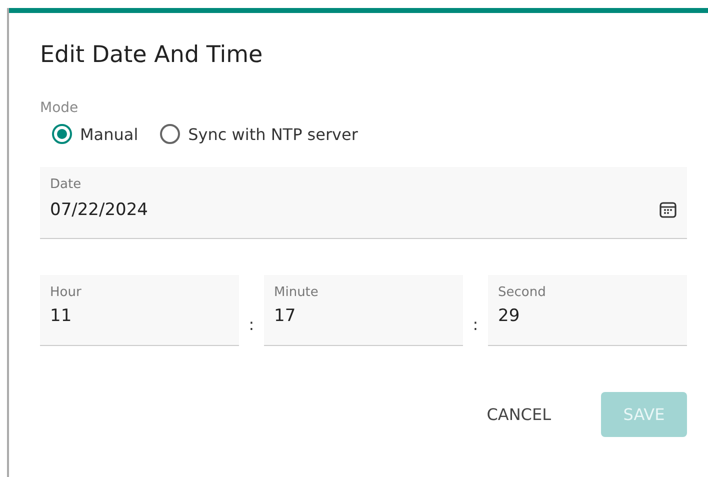 The width and height of the screenshot is (708, 477). What do you see at coordinates (363, 310) in the screenshot?
I see `time-field: Minute 17` at bounding box center [363, 310].